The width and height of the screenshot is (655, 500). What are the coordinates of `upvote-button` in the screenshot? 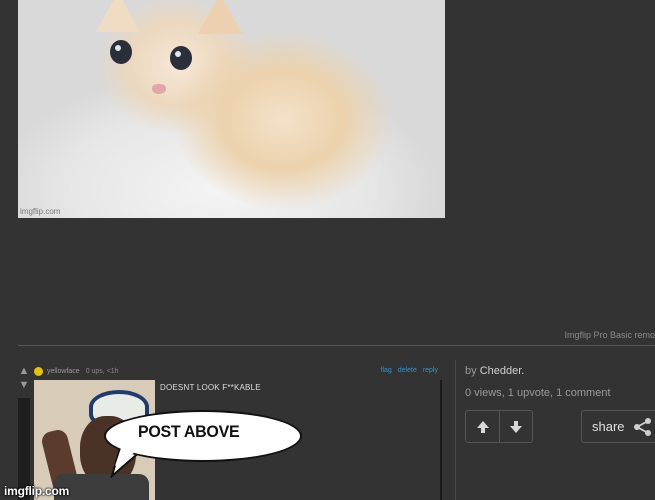 It's located at (482, 426).